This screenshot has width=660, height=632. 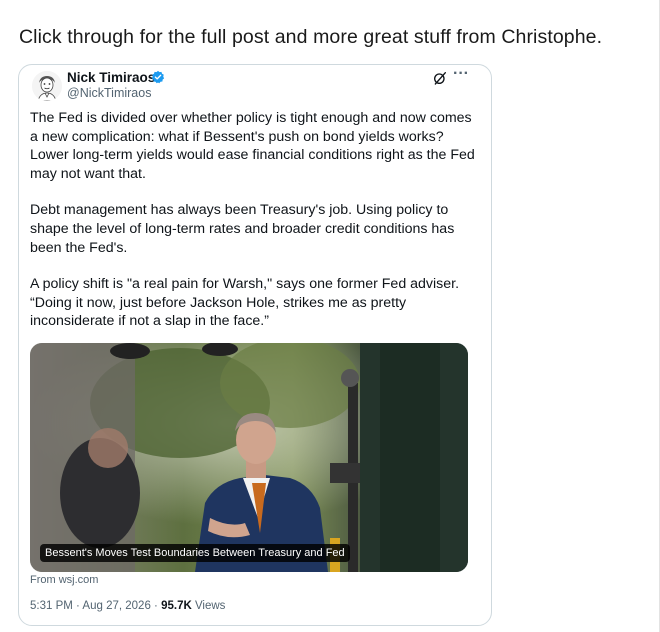 I want to click on post-time: 5:31 PM, so click(x=51, y=606).